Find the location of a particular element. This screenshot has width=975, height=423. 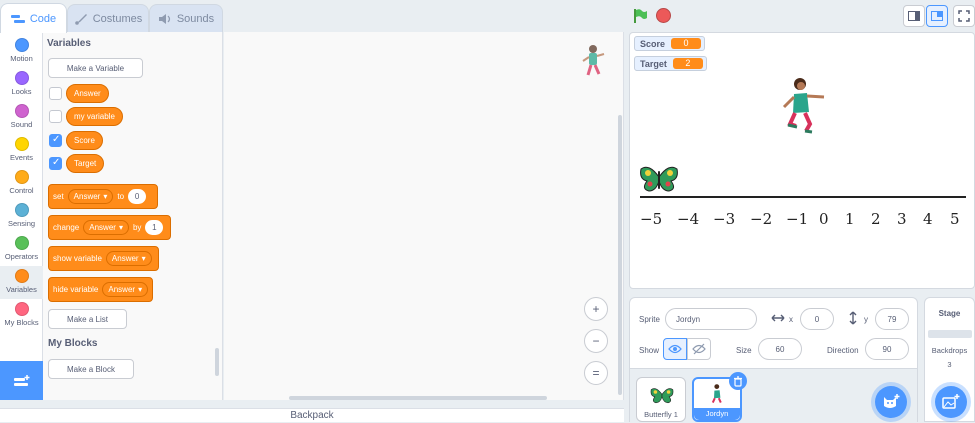

show-variable-block: show variable Answer is located at coordinates (103, 258).